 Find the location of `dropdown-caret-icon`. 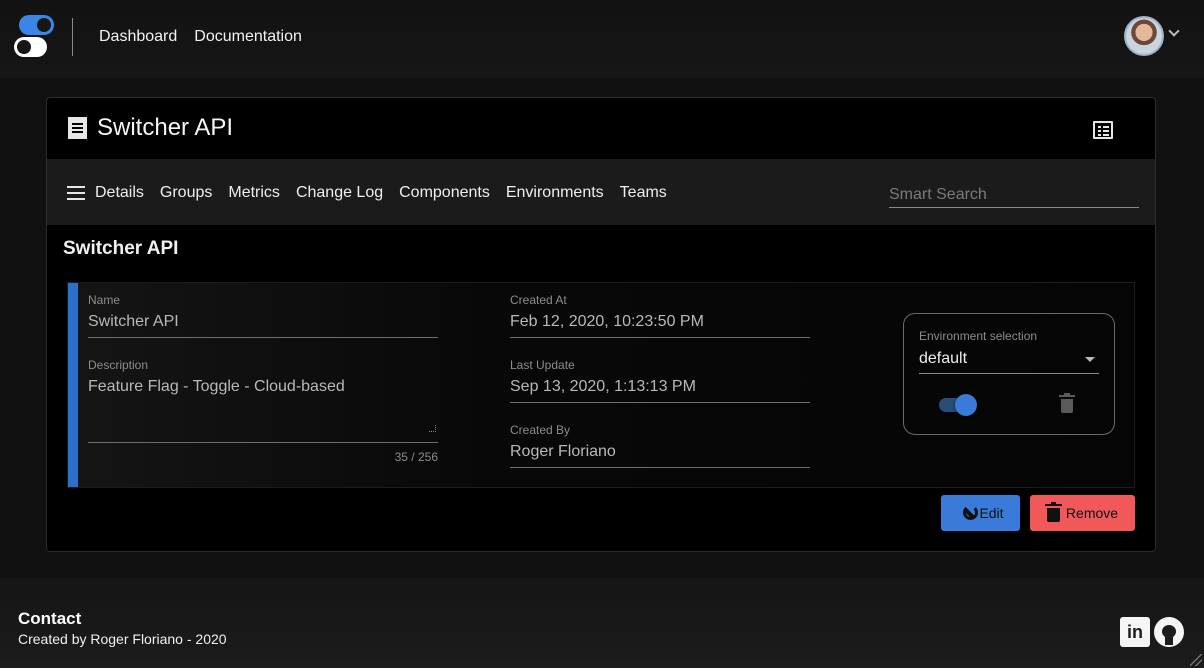

dropdown-caret-icon is located at coordinates (1090, 359).